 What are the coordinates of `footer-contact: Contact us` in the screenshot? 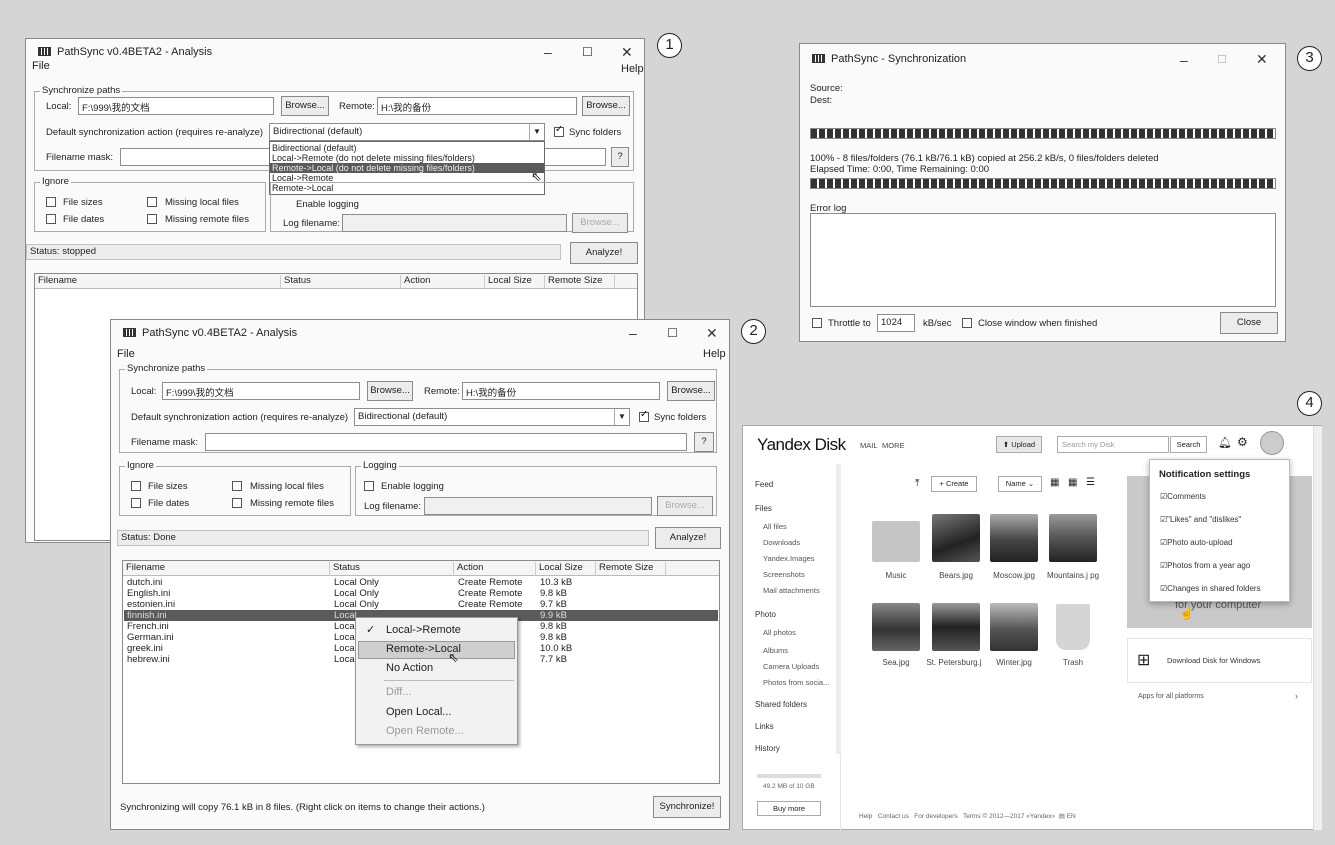 It's located at (893, 816).